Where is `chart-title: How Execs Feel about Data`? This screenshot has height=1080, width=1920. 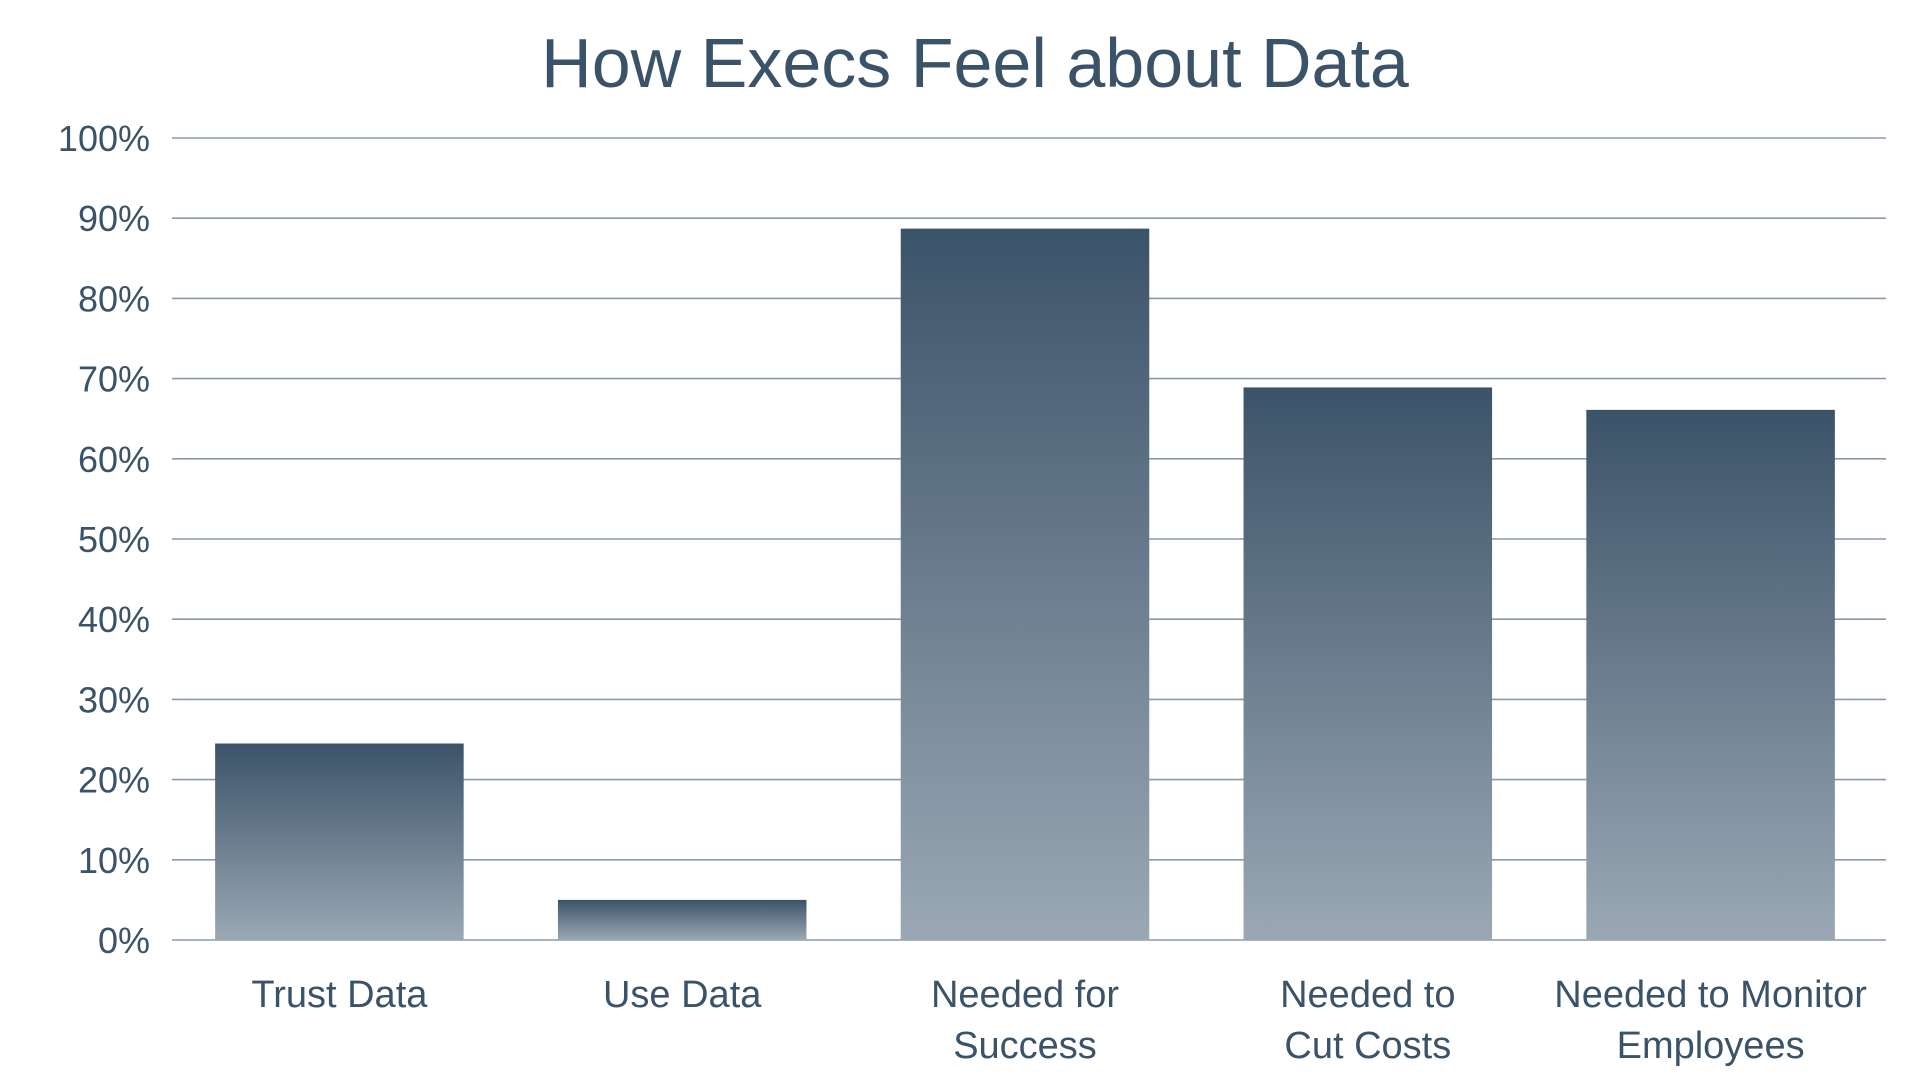 chart-title: How Execs Feel about Data is located at coordinates (975, 63).